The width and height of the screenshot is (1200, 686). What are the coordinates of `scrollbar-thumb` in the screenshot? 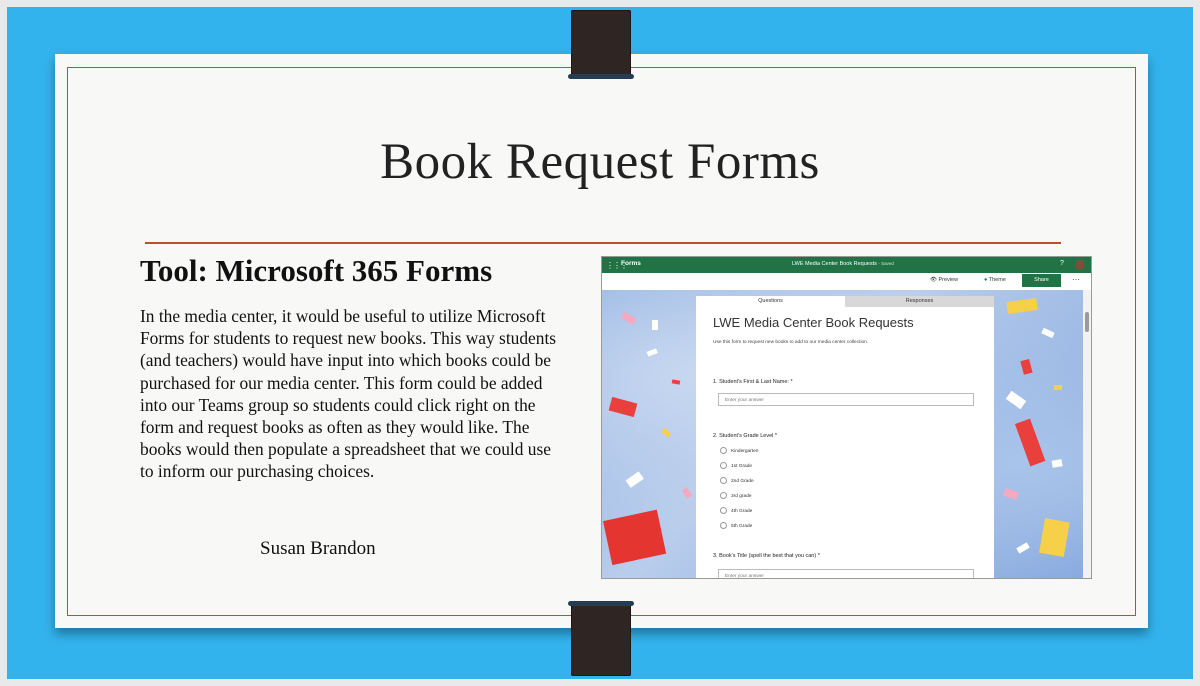 It's located at (1087, 322).